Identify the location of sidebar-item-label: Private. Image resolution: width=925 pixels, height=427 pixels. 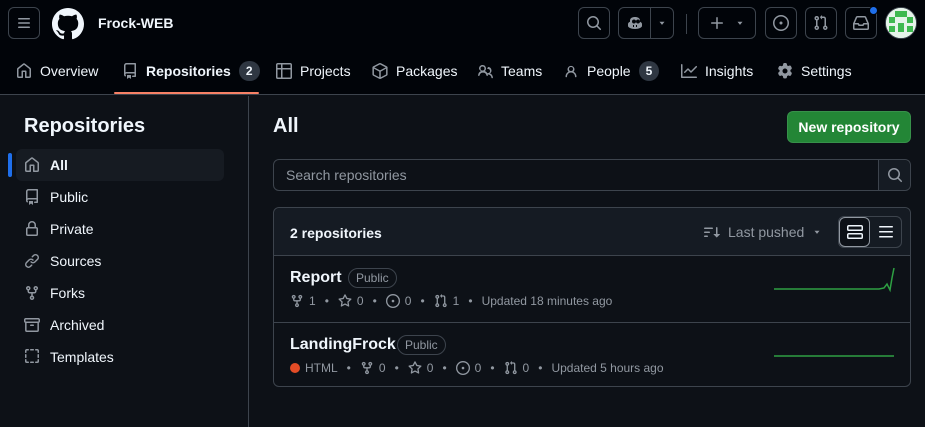
(72, 229).